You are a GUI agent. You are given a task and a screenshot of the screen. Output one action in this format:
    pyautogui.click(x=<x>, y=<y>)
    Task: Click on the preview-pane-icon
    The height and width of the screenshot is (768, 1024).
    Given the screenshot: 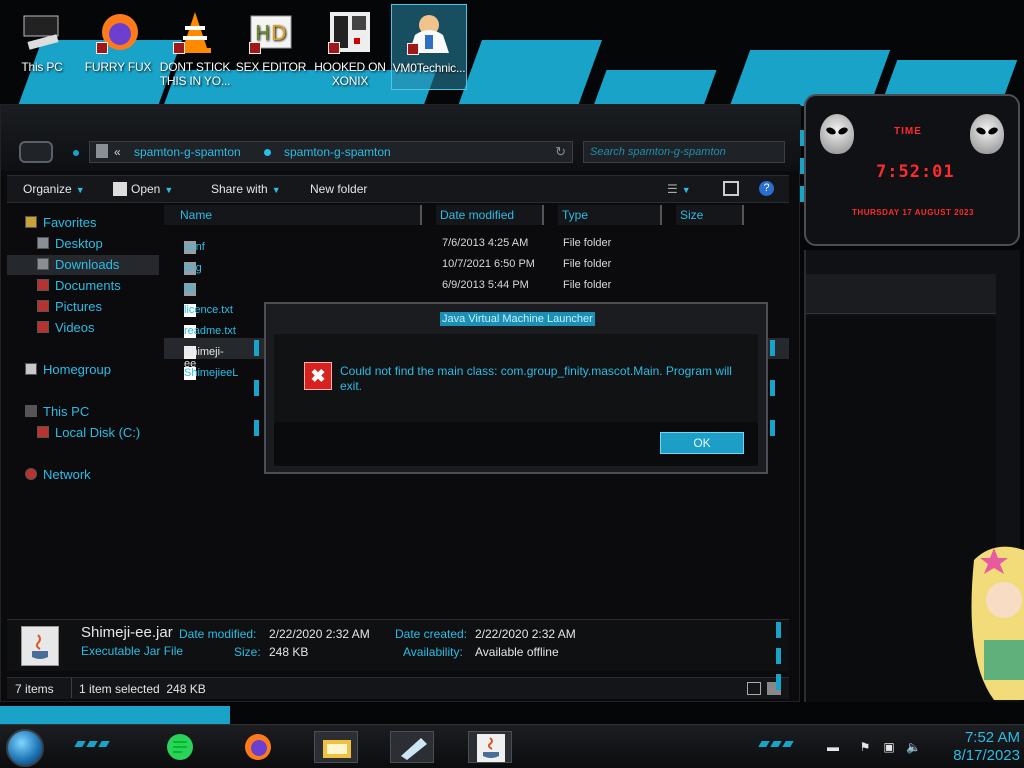 What is the action you would take?
    pyautogui.click(x=731, y=188)
    